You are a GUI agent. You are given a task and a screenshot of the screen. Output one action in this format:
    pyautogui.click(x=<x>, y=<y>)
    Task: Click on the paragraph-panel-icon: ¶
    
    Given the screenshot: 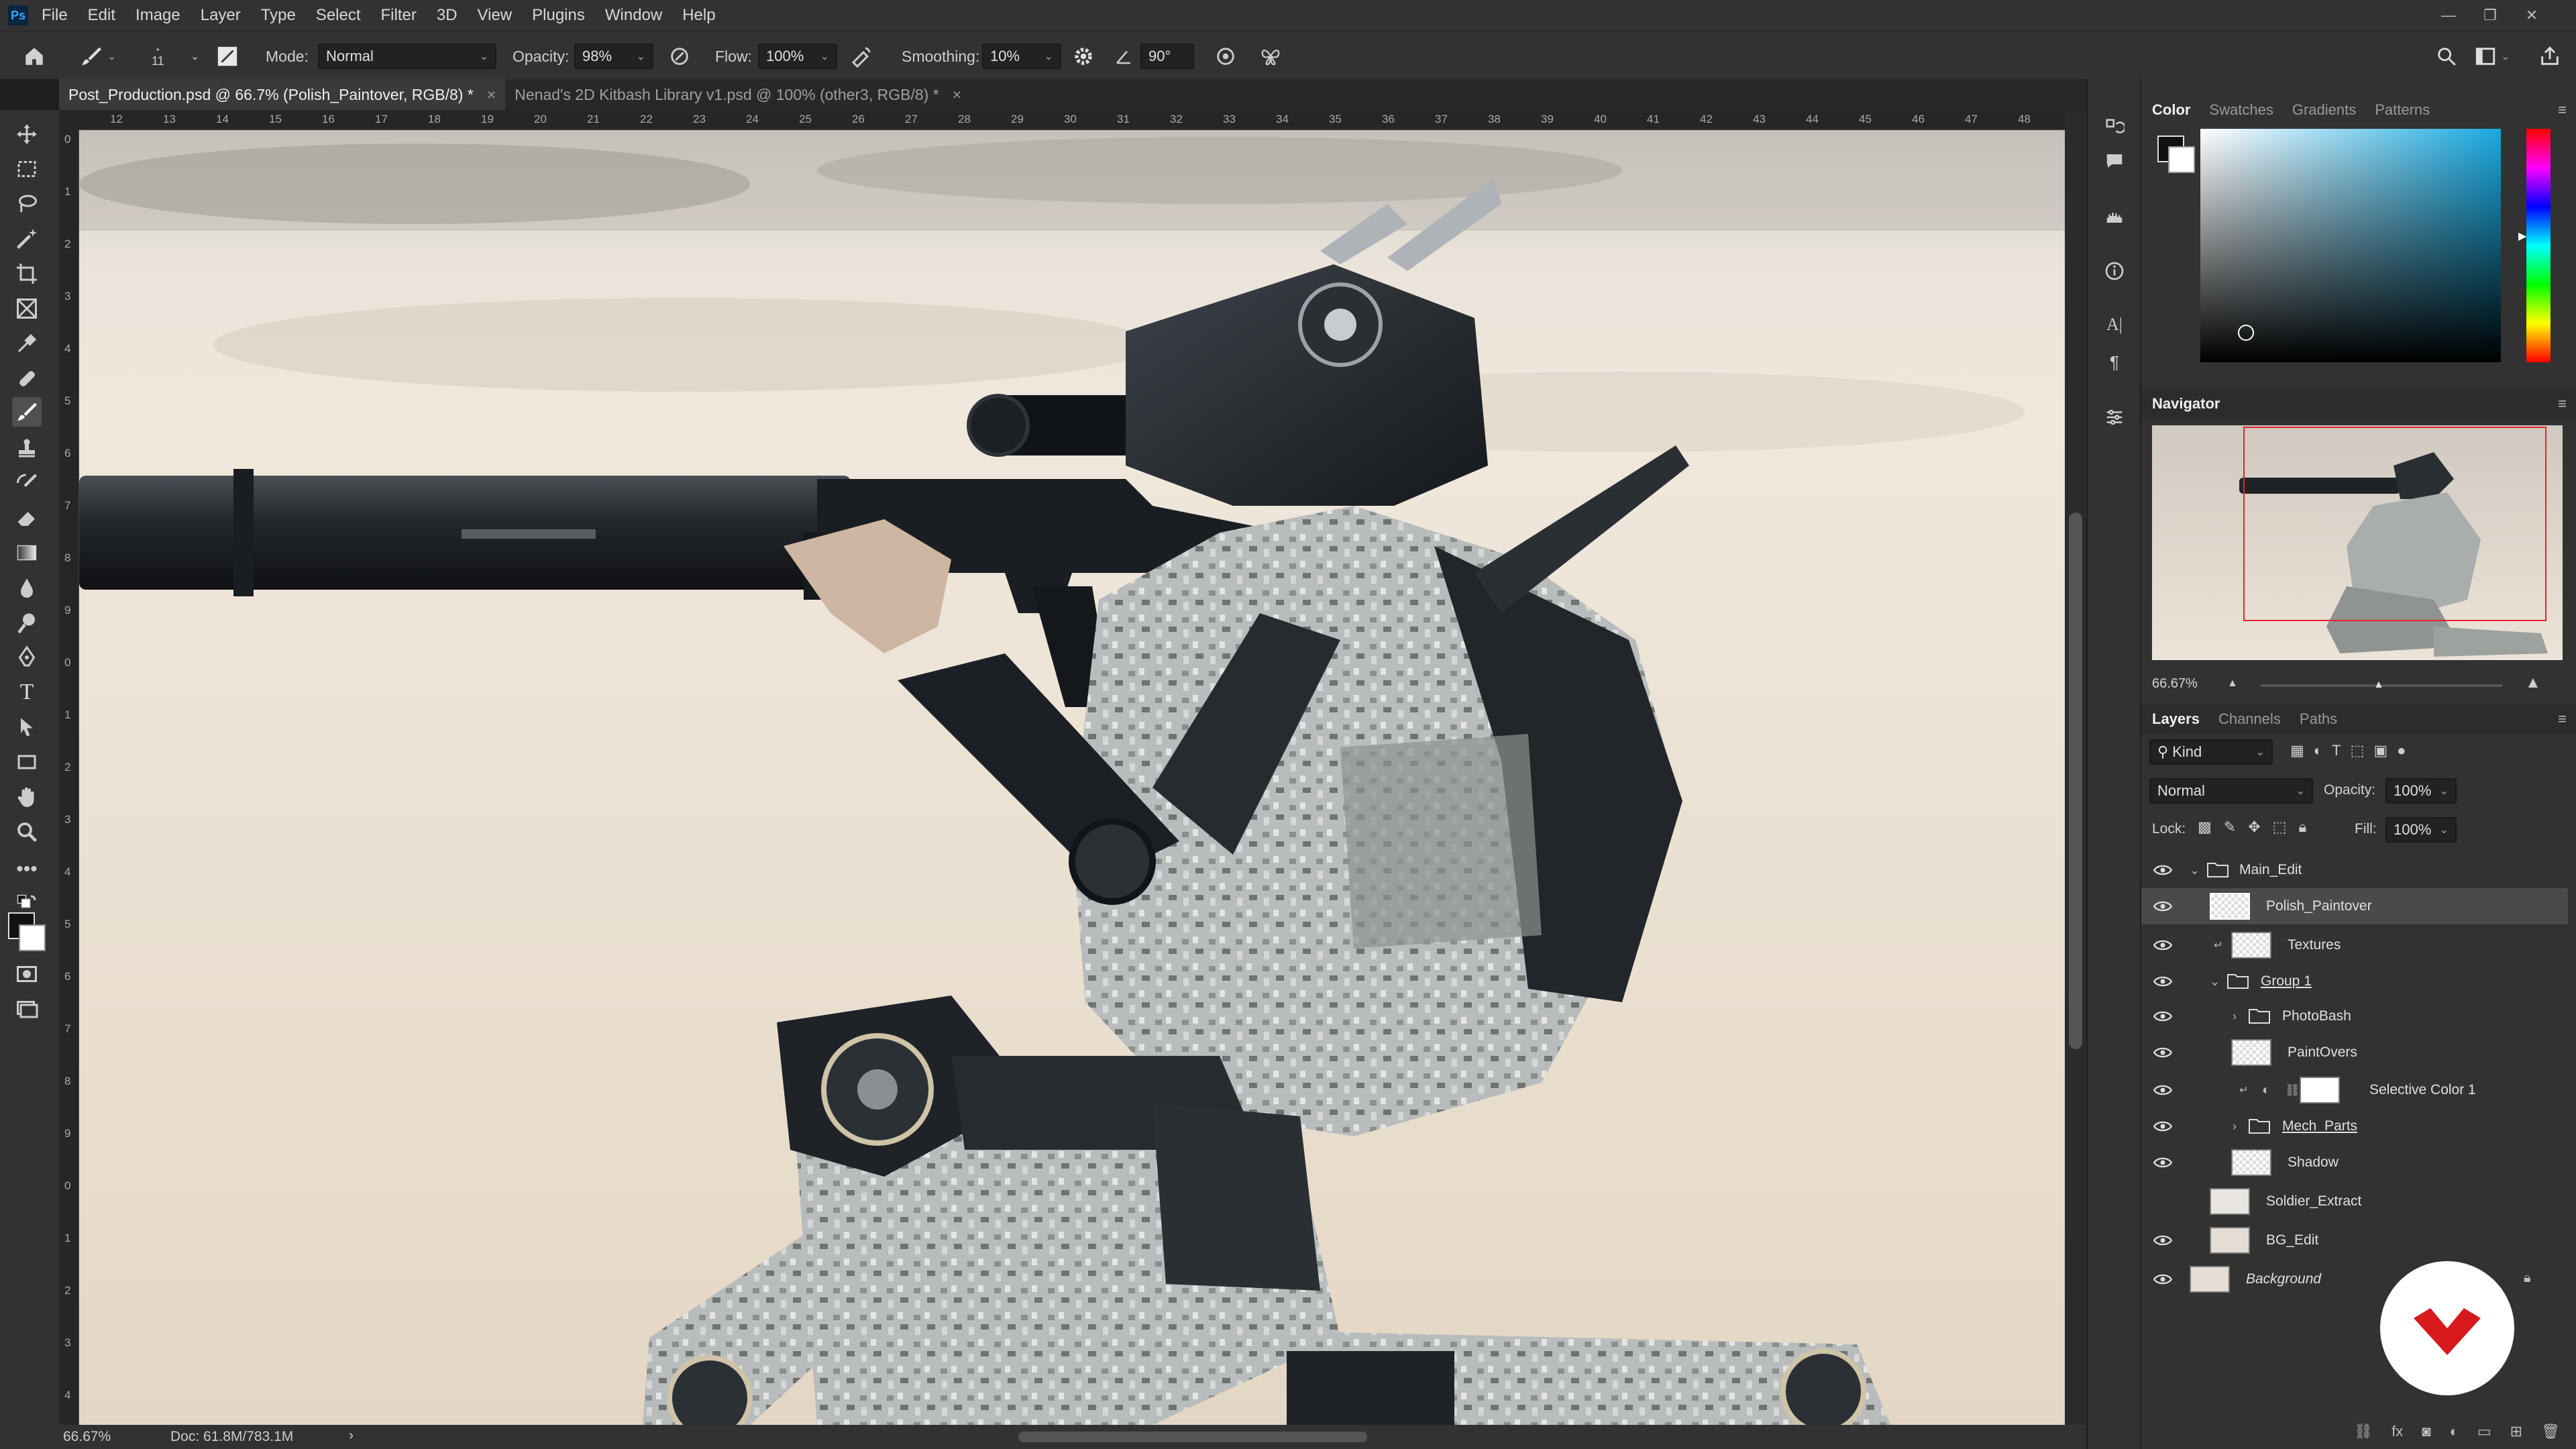 What is the action you would take?
    pyautogui.click(x=2114, y=362)
    